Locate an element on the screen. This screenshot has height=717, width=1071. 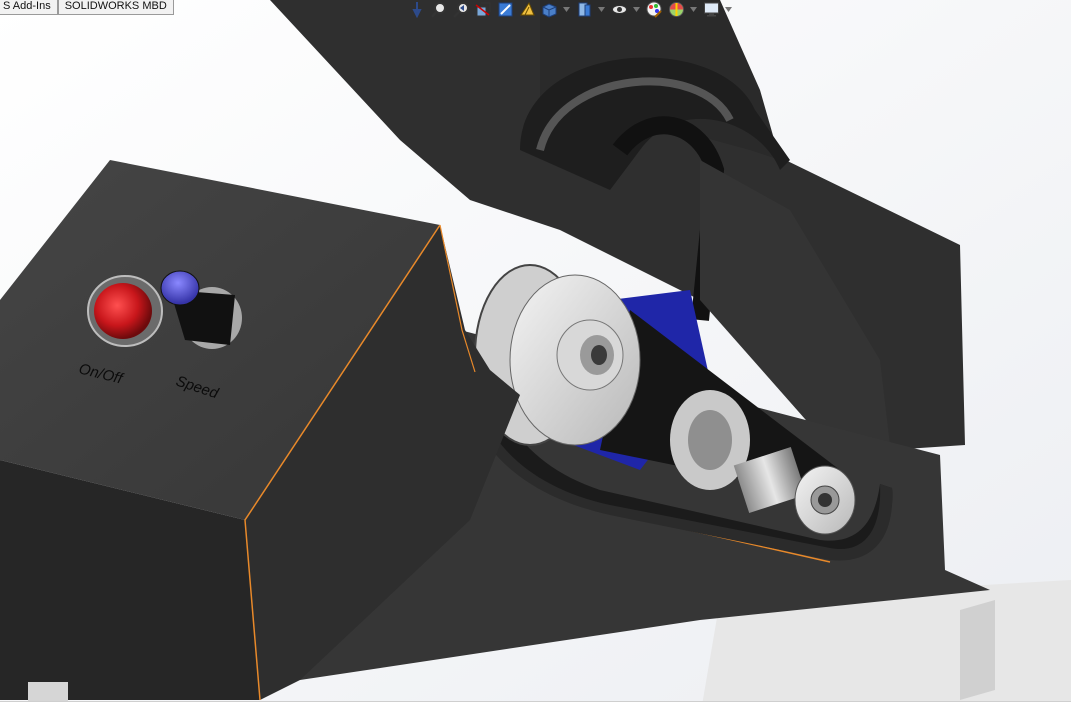
view-orientation-button is located at coordinates (527, 10).